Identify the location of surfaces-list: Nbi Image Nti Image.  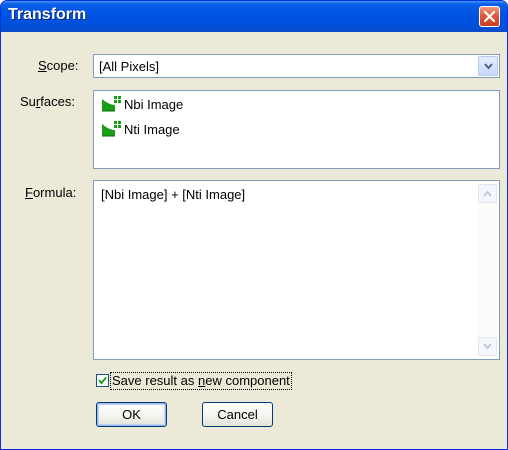
(296, 129).